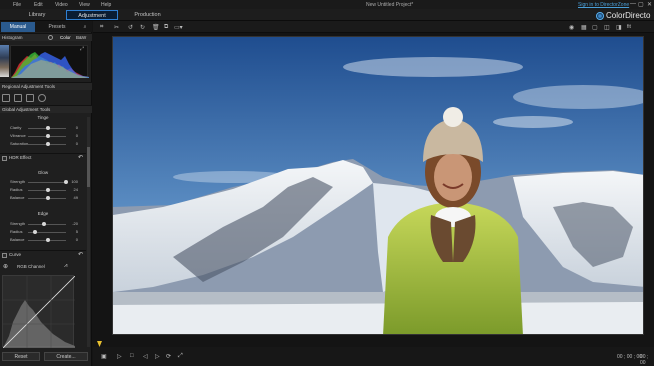 This screenshot has height=366, width=654. Describe the element at coordinates (61, 5) in the screenshot. I see `menu-video: Video` at that location.